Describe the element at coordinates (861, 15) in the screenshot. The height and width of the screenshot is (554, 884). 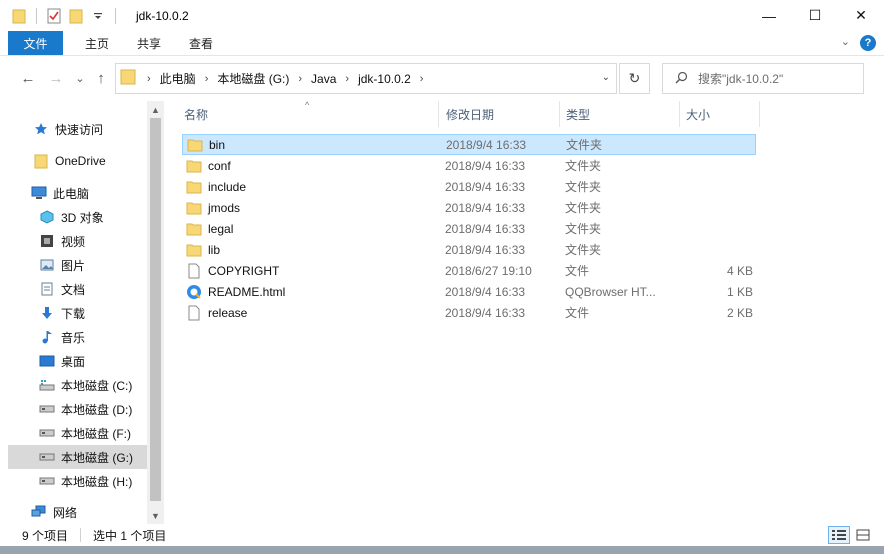
I see `close-button: ✕` at that location.